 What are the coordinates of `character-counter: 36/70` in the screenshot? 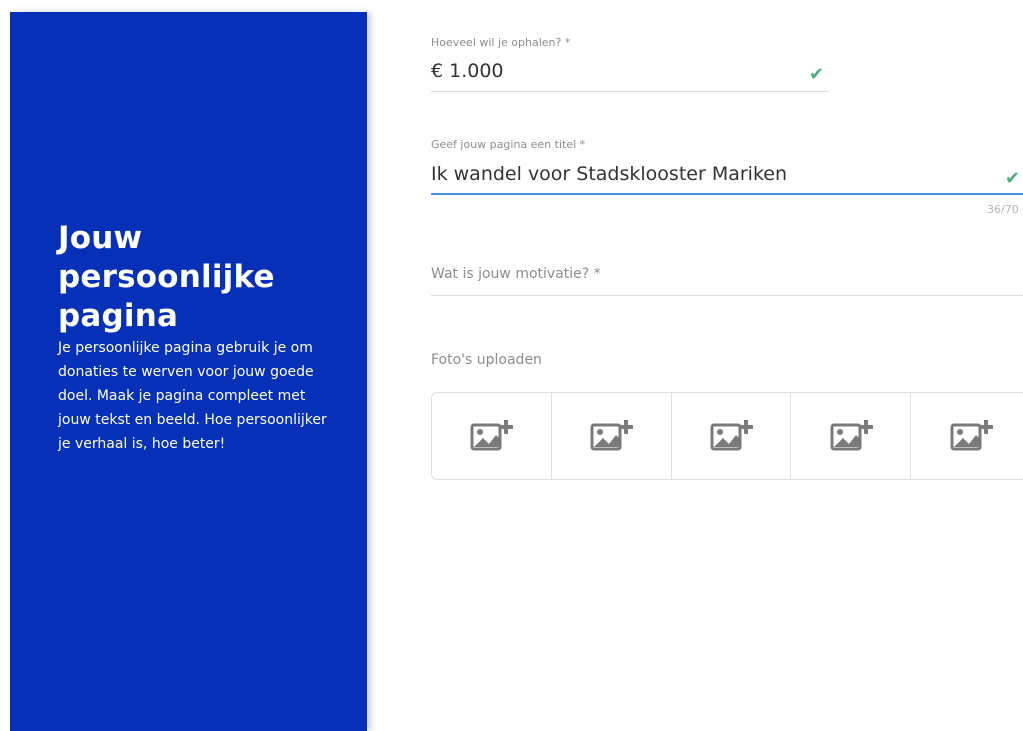 It's located at (1003, 209).